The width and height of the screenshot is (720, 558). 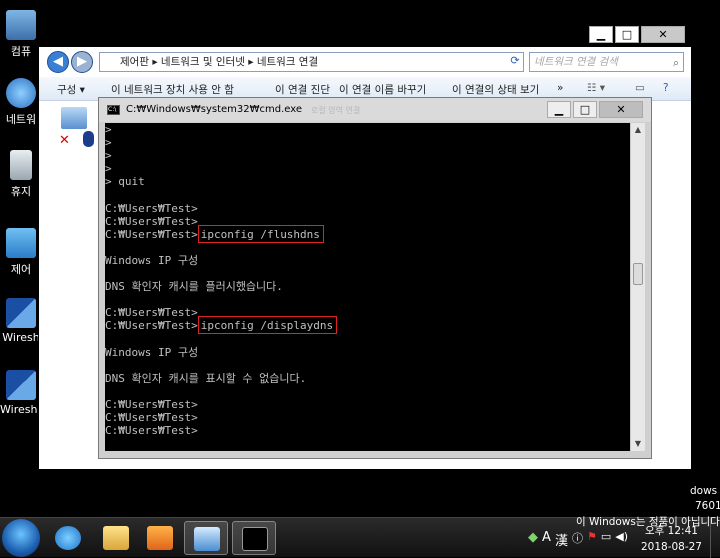 I want to click on ime-icon: ◆, so click(x=533, y=539).